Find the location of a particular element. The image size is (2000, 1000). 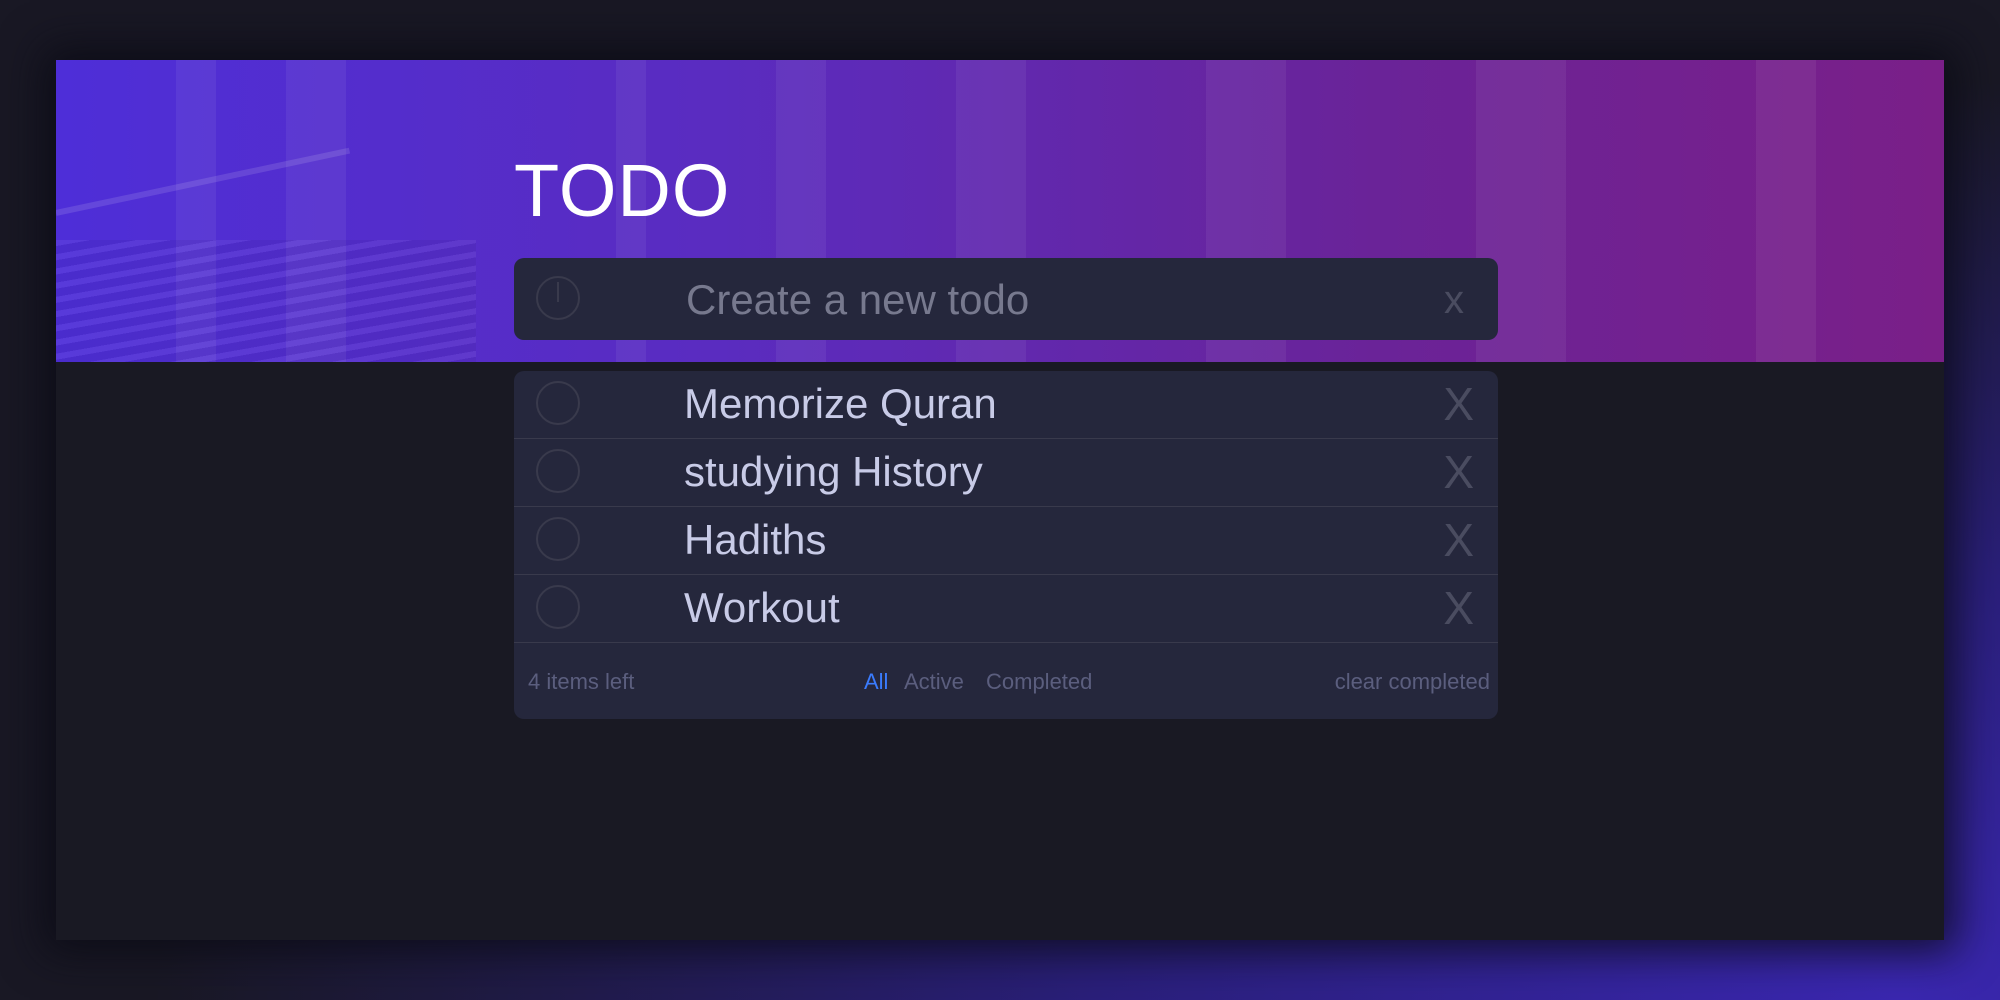

filter-all: All is located at coordinates (876, 682).